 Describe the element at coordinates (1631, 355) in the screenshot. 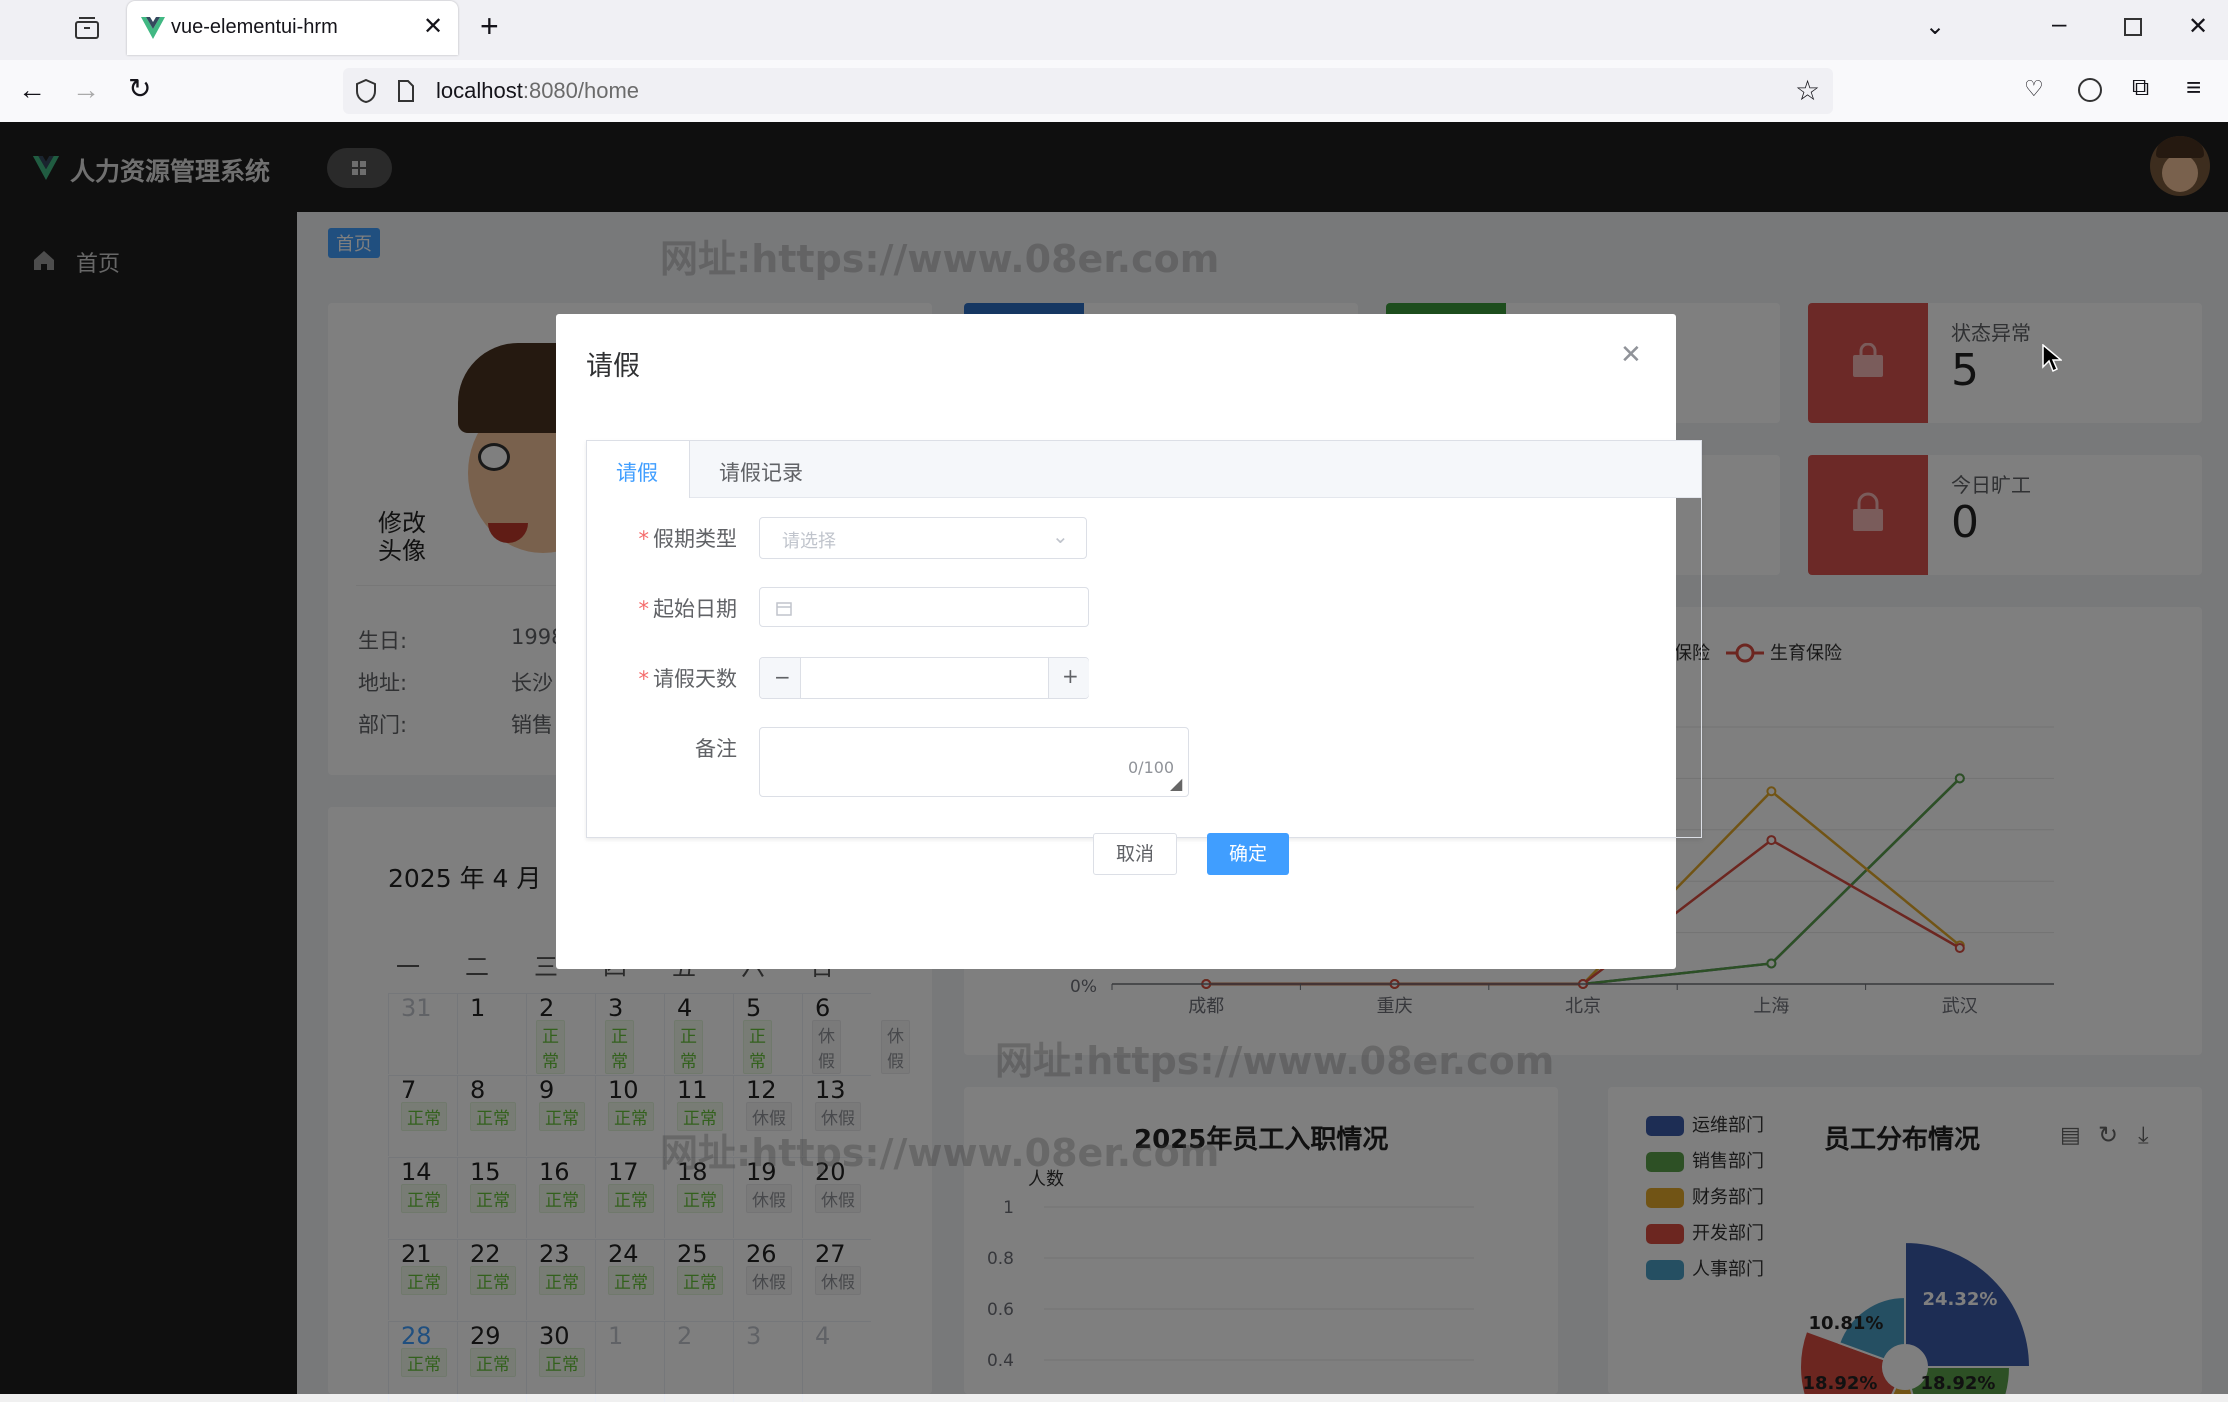

I see `dialog-close-icon: ✕` at that location.